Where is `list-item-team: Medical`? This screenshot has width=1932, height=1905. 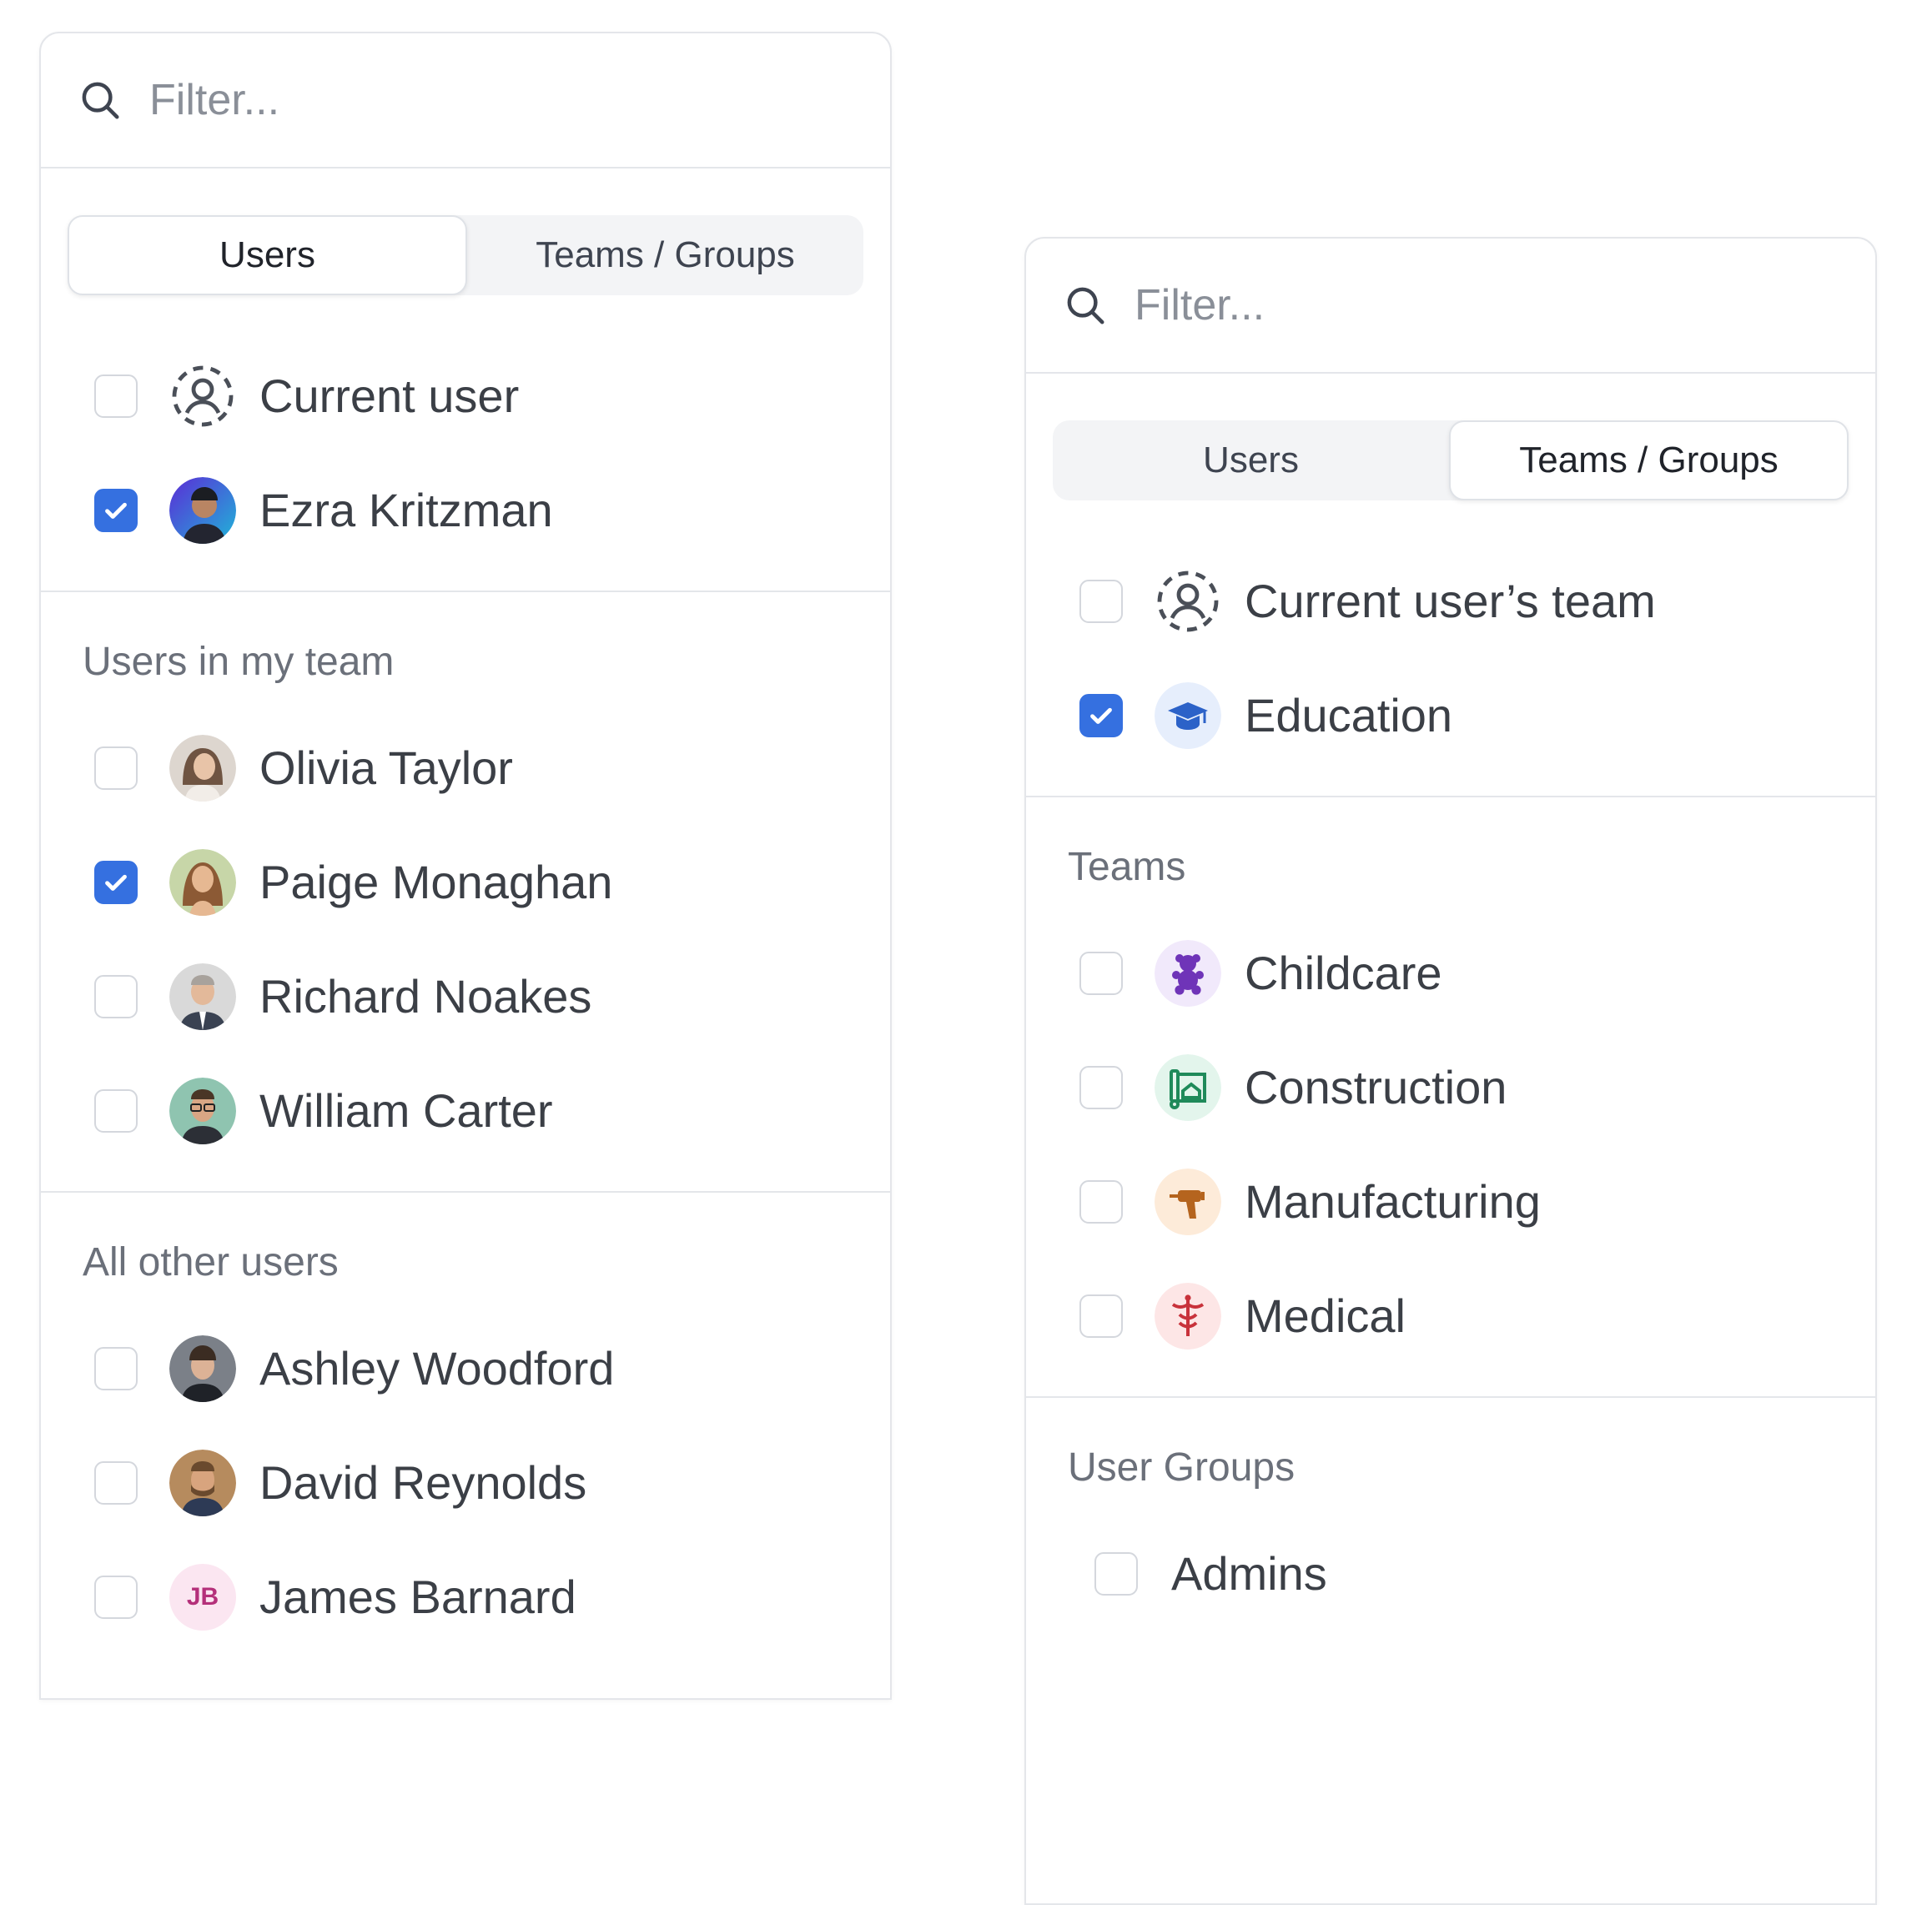
list-item-team: Medical is located at coordinates (1450, 1316).